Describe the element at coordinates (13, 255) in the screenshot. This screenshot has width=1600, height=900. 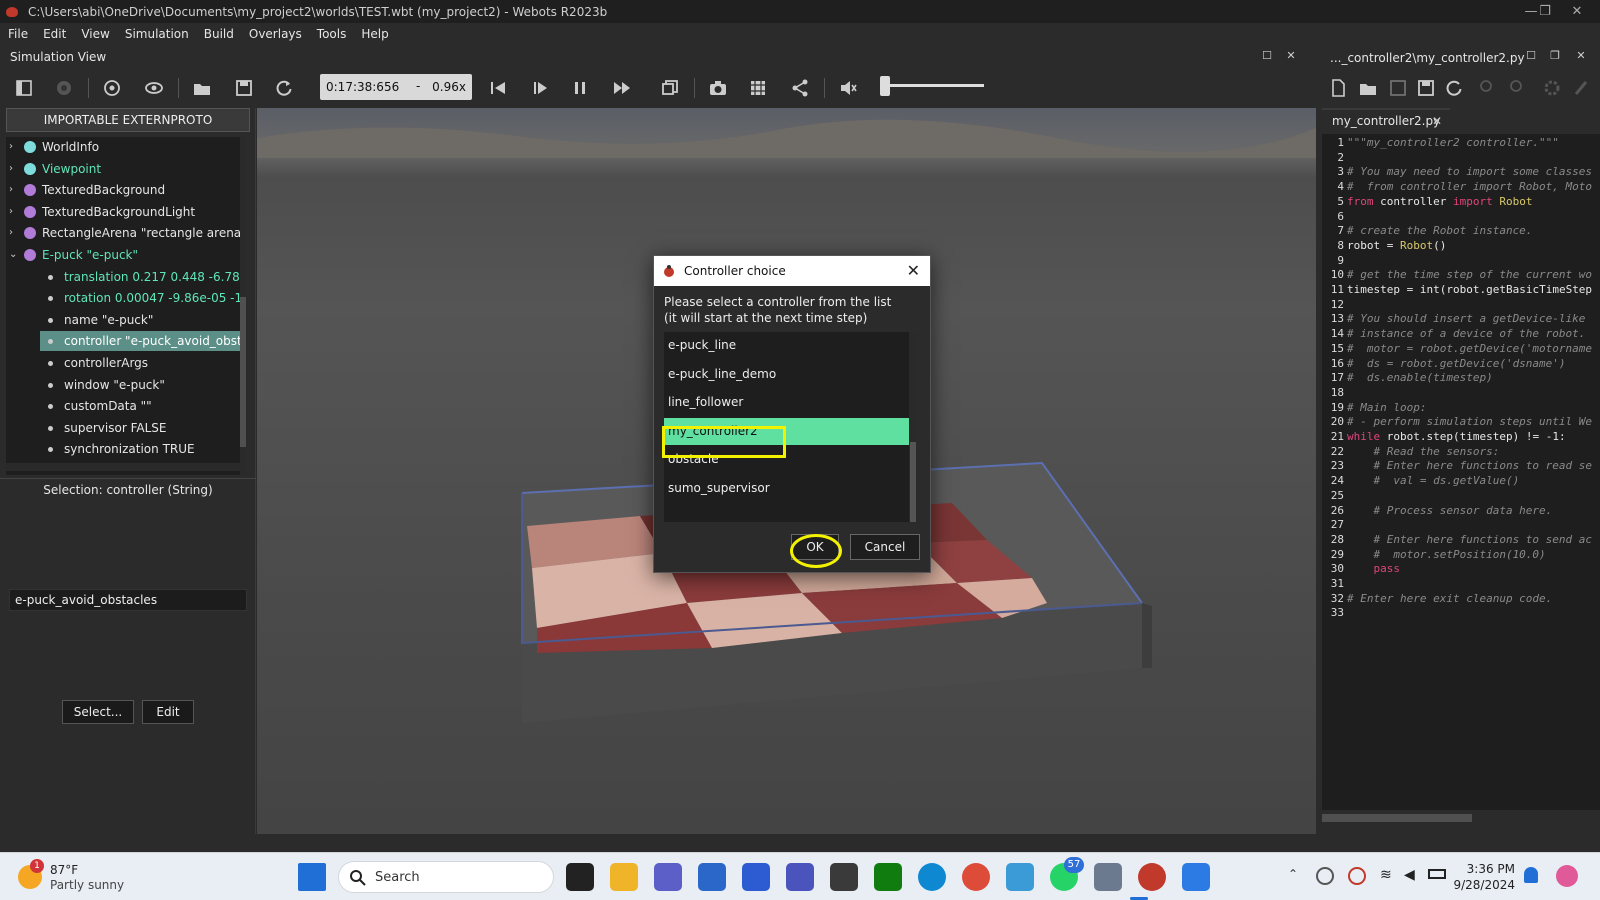
I see `expand-arrow-open-icon: ⌄` at that location.